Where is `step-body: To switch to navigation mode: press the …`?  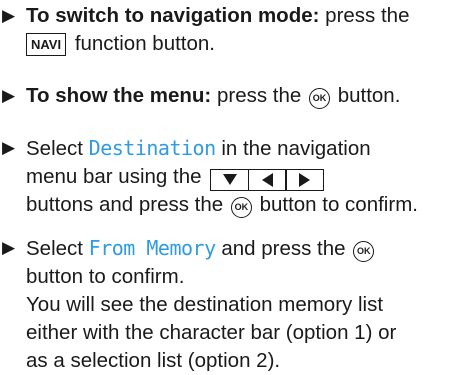
step-body: To switch to navigation mode: press the … is located at coordinates (249, 30).